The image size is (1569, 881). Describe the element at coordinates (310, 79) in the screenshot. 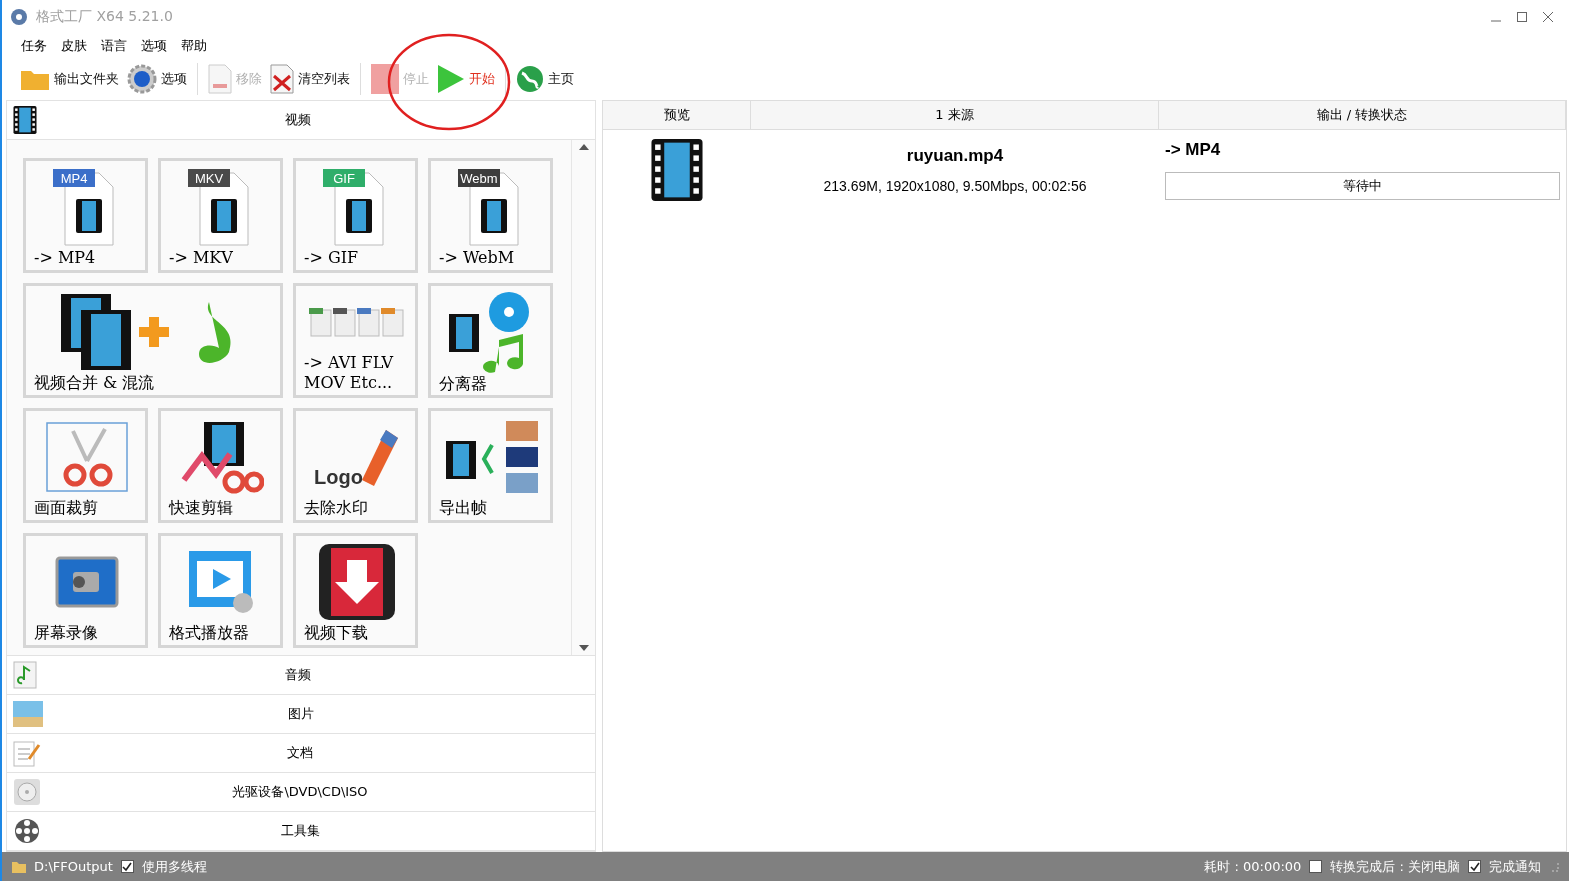

I see `toolbar-button: 清空列表` at that location.